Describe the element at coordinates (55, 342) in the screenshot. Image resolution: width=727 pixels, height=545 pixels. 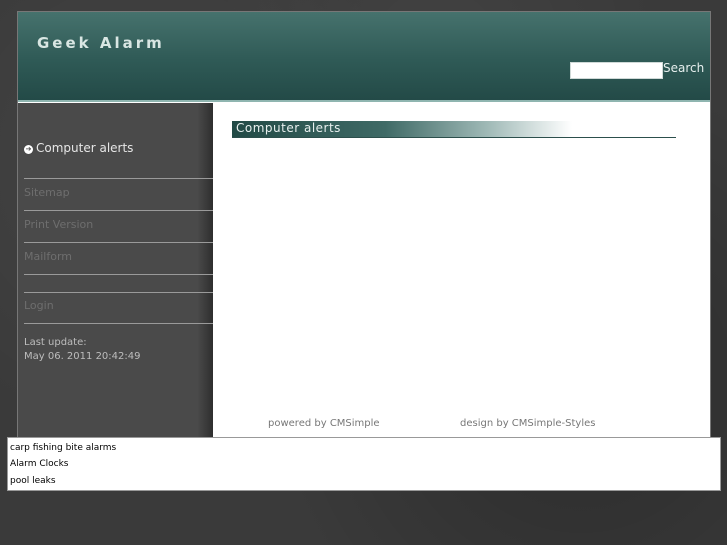
I see `last-update-label: Last update:` at that location.